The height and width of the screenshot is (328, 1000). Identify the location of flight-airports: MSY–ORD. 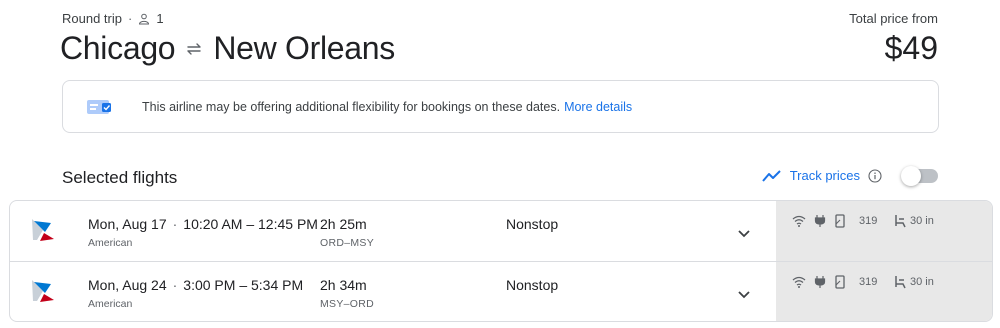
(347, 304).